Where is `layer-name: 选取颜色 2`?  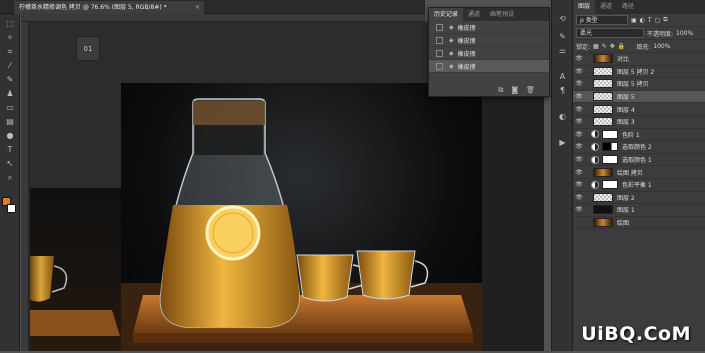 layer-name: 选取颜色 2 is located at coordinates (637, 146).